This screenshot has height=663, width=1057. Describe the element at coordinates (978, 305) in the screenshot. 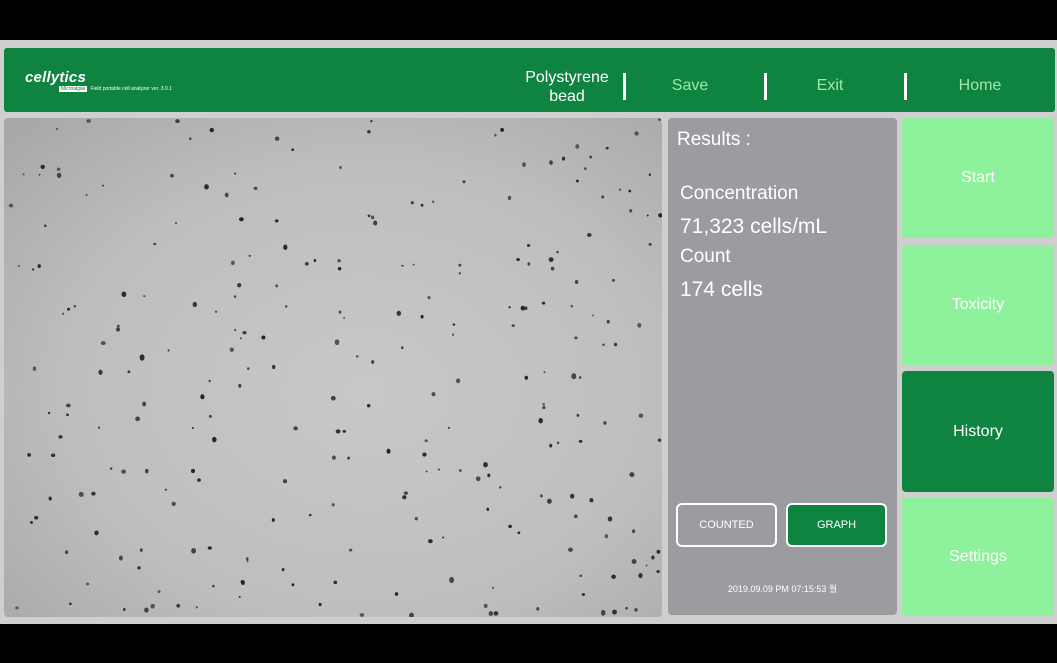

I see `toxicity-button: Toxicity` at that location.